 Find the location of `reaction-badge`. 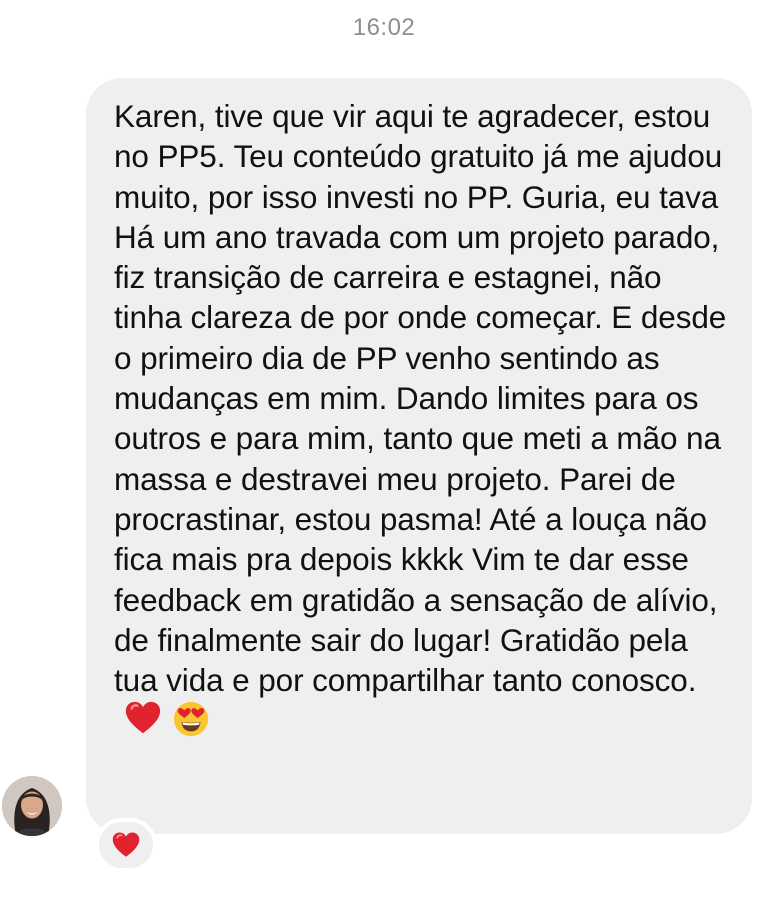

reaction-badge is located at coordinates (126, 845).